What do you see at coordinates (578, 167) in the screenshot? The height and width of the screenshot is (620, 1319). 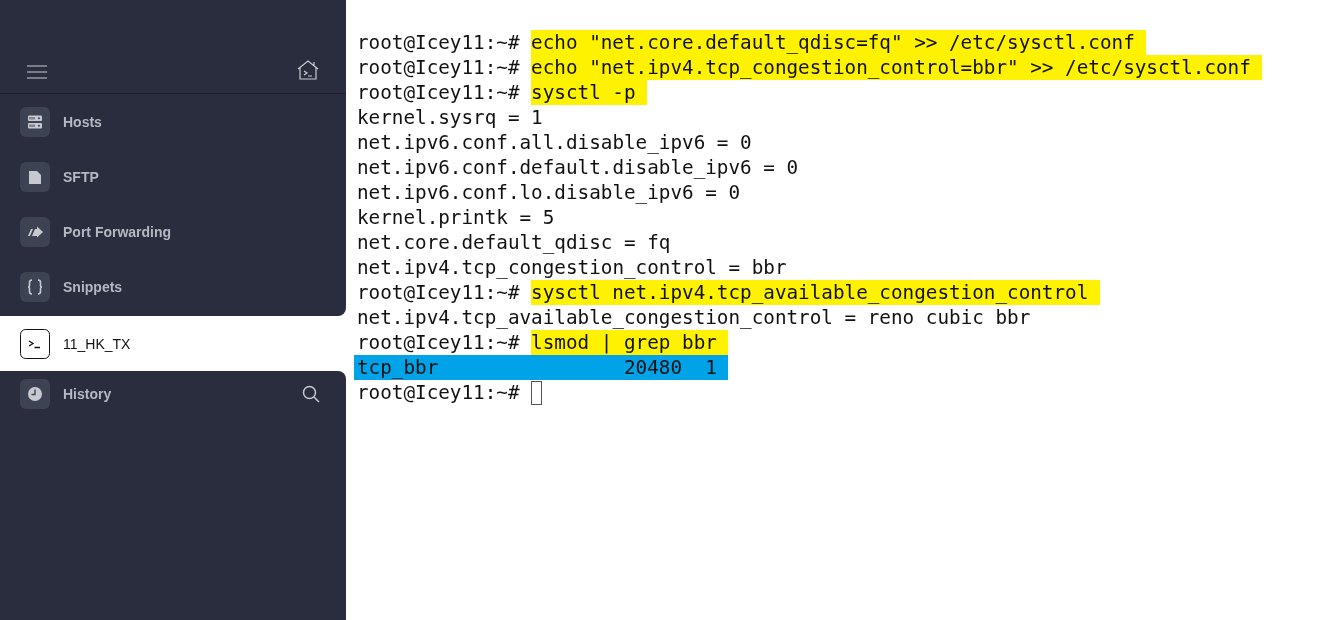 I see `command-output: net.ipv6.conf.default.disable_ipv6 = 0` at bounding box center [578, 167].